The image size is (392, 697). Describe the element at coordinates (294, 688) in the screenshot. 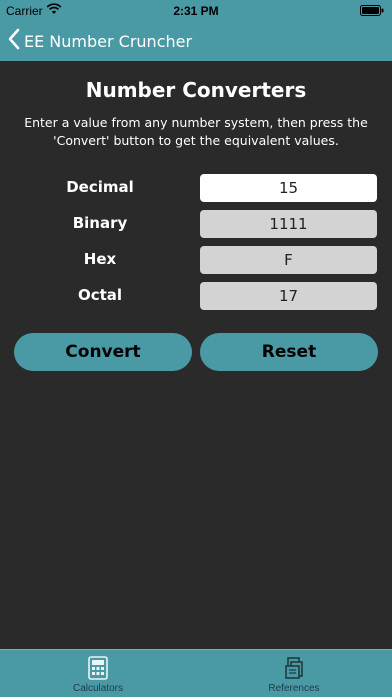

I see `tab-references-label: References` at that location.